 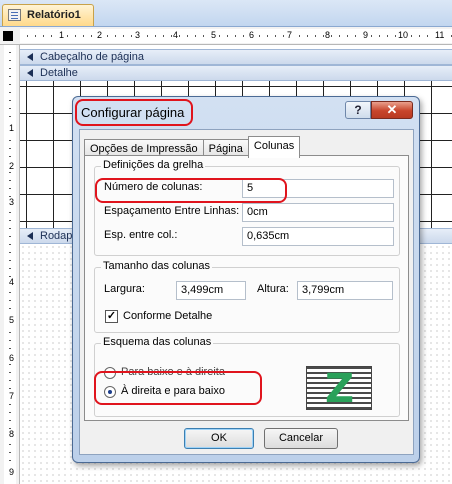 I want to click on column-layout-preview: Z, so click(x=339, y=388).